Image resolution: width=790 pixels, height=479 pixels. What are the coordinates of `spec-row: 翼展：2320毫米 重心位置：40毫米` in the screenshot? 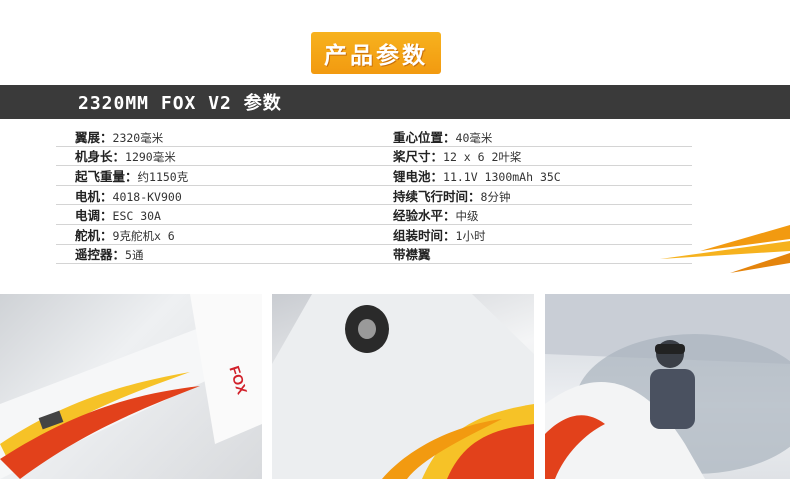 It's located at (374, 137).